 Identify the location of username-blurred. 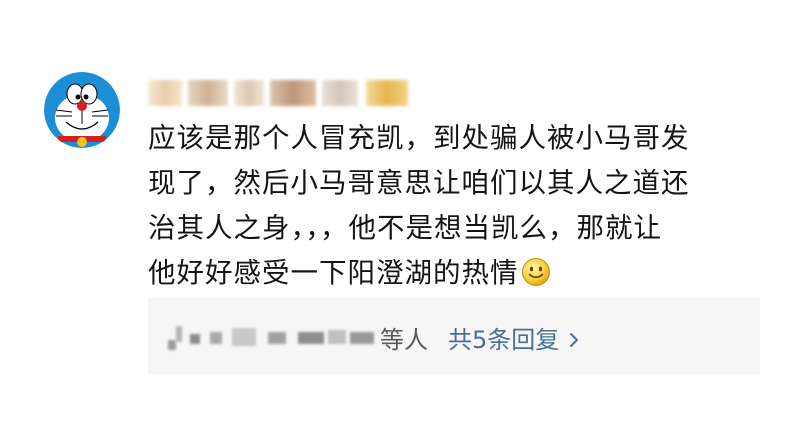
(283, 94).